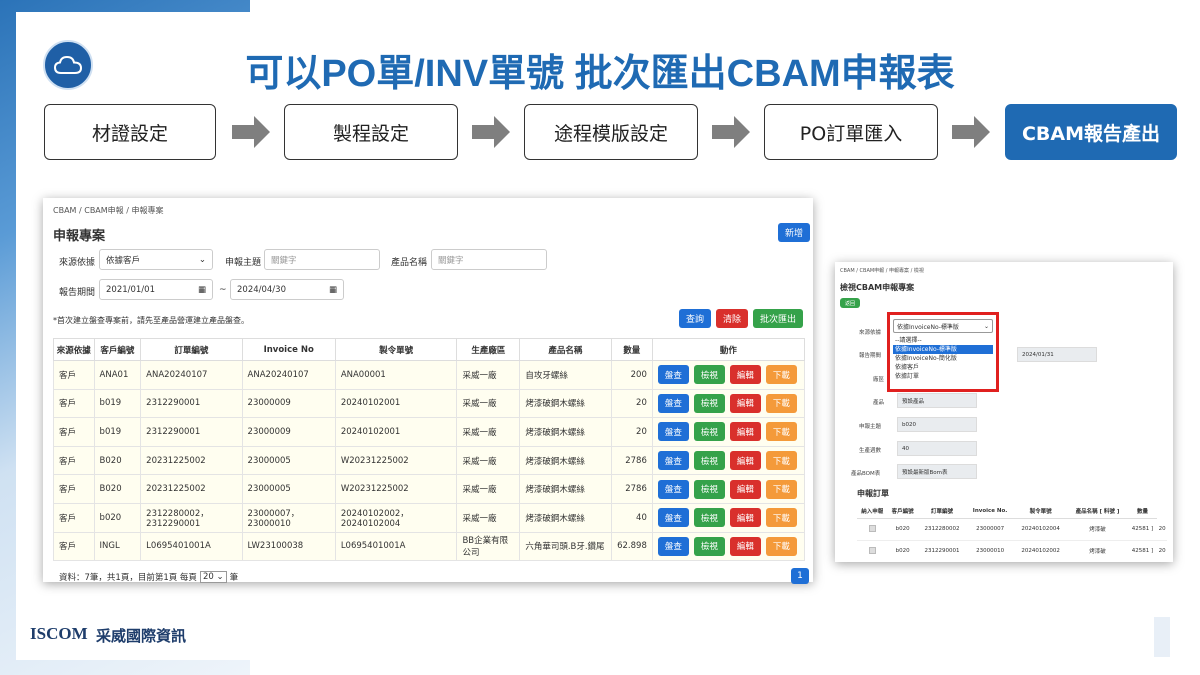  I want to click on new-button: 新增, so click(794, 232).